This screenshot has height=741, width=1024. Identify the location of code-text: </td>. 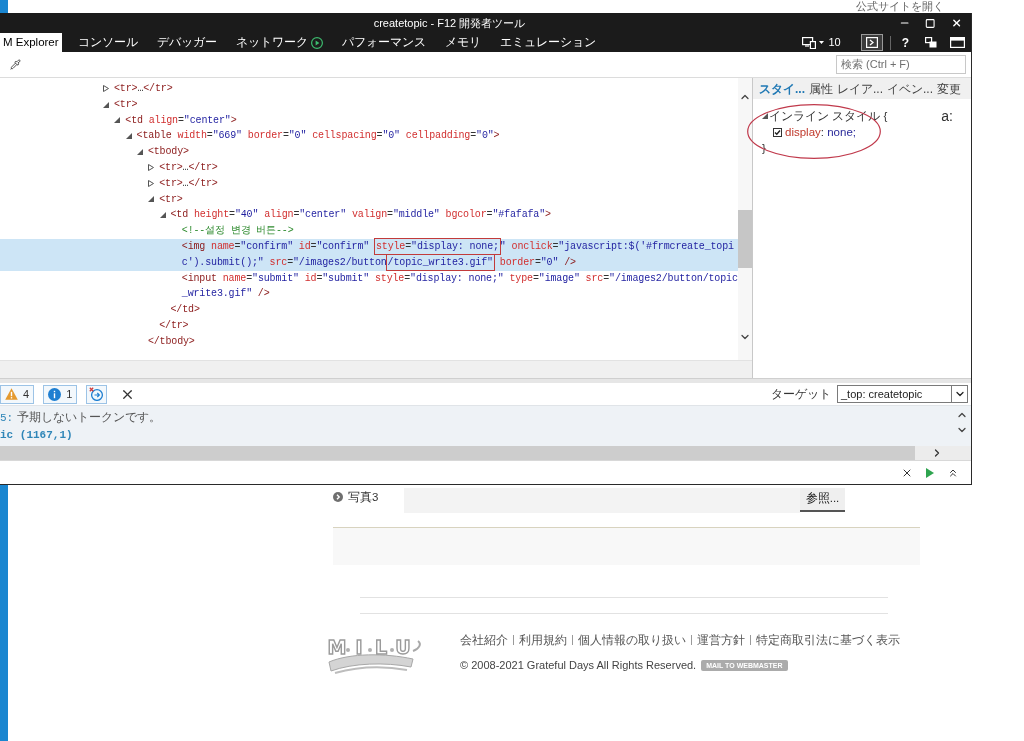
(185, 310).